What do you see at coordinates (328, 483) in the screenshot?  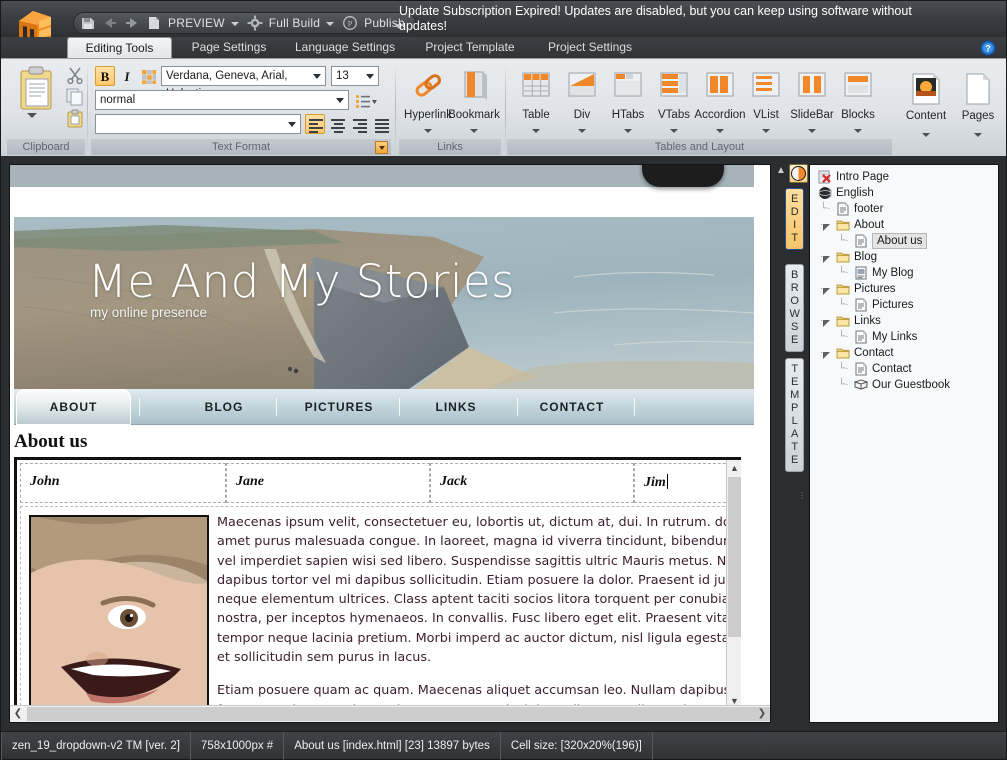 I see `cell-jane: Jane` at bounding box center [328, 483].